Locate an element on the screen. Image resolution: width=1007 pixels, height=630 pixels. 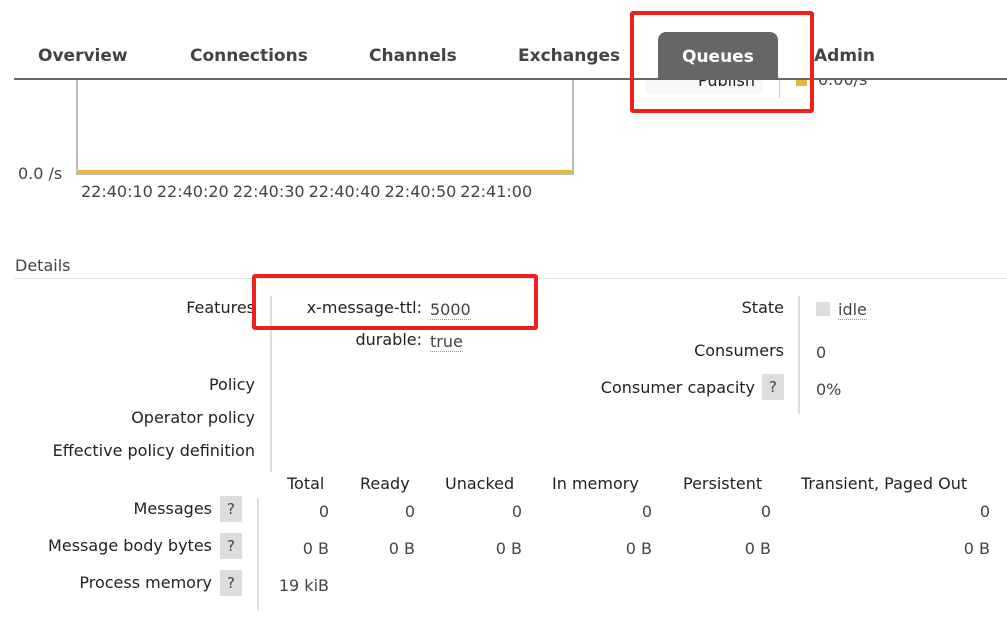
cell: 19 kiB is located at coordinates (303, 585).